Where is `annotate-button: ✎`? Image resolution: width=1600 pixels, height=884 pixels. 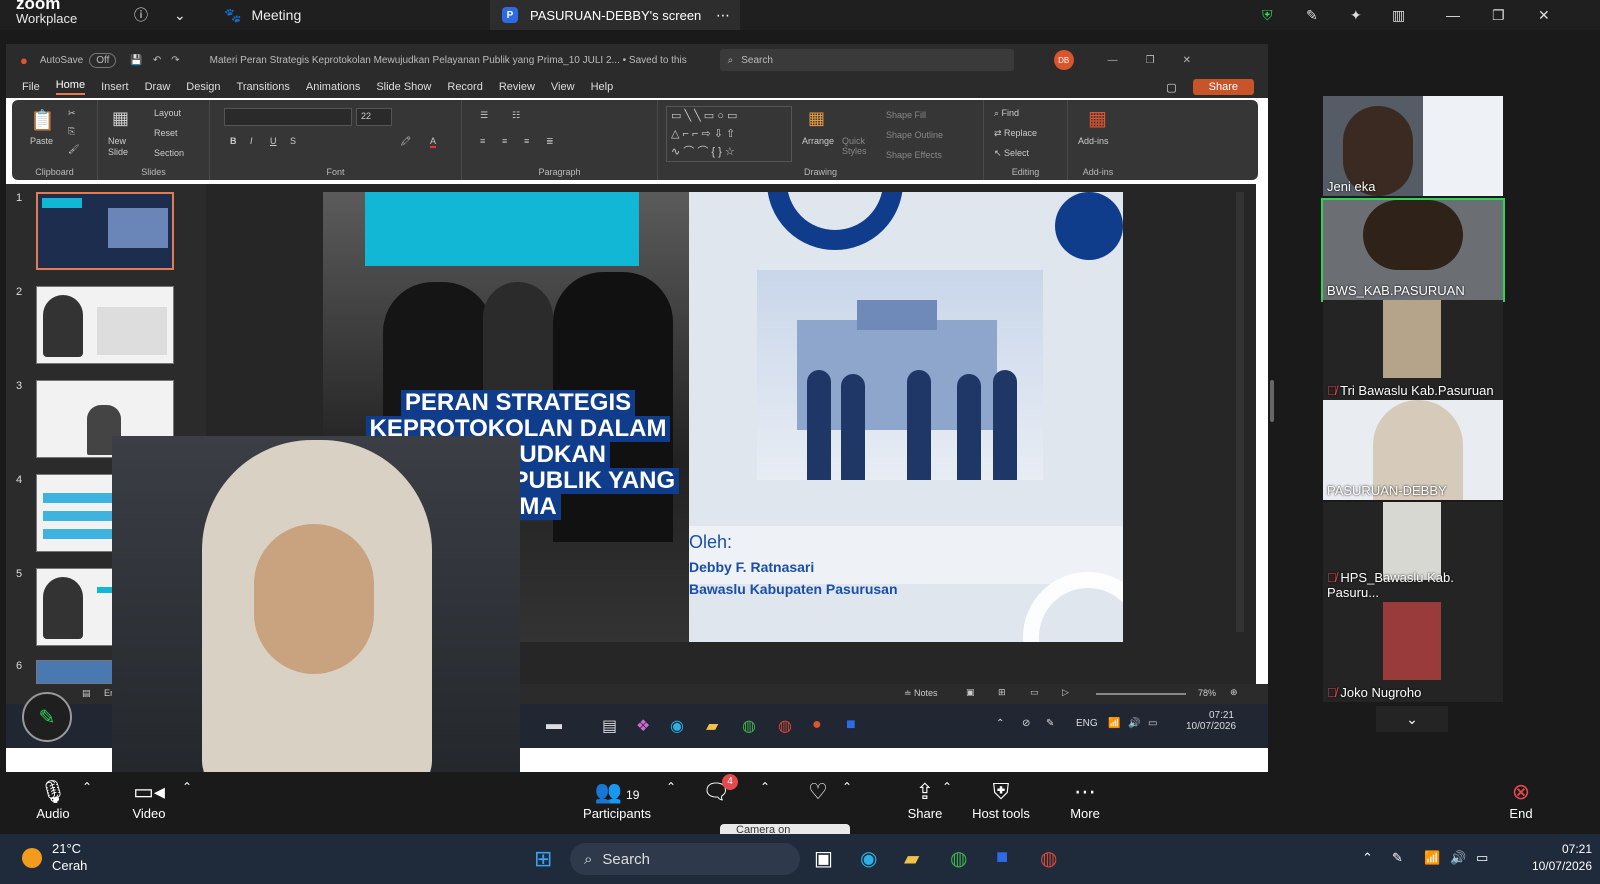 annotate-button: ✎ is located at coordinates (47, 717).